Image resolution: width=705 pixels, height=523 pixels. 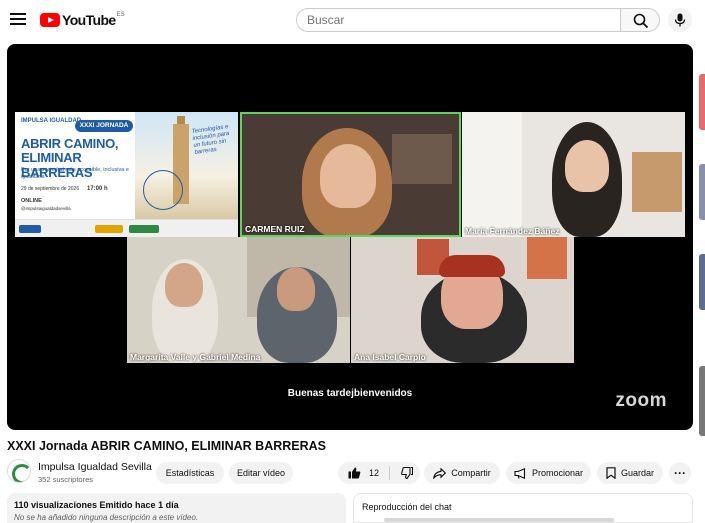 I want to click on share-button: Compartir, so click(x=462, y=473).